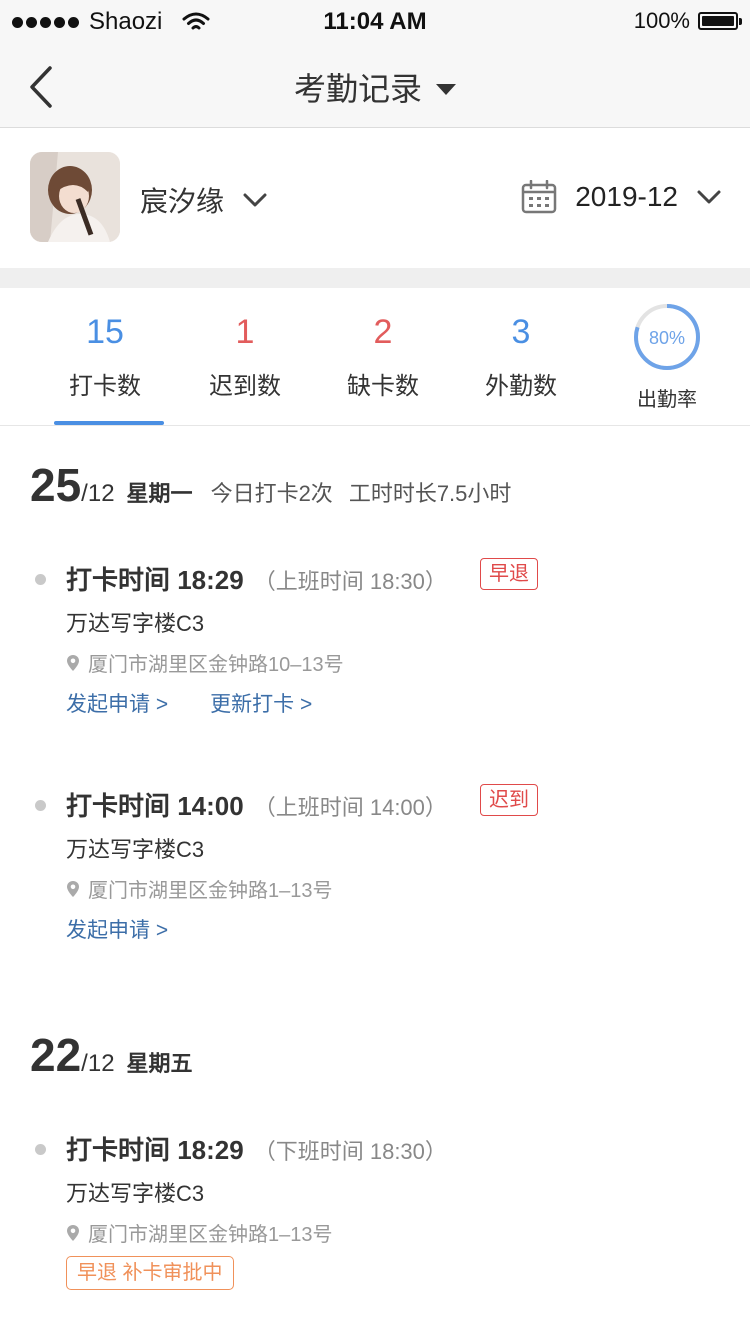 The image size is (750, 1334). What do you see at coordinates (159, 1063) in the screenshot?
I see `day-weekday: 星期五` at bounding box center [159, 1063].